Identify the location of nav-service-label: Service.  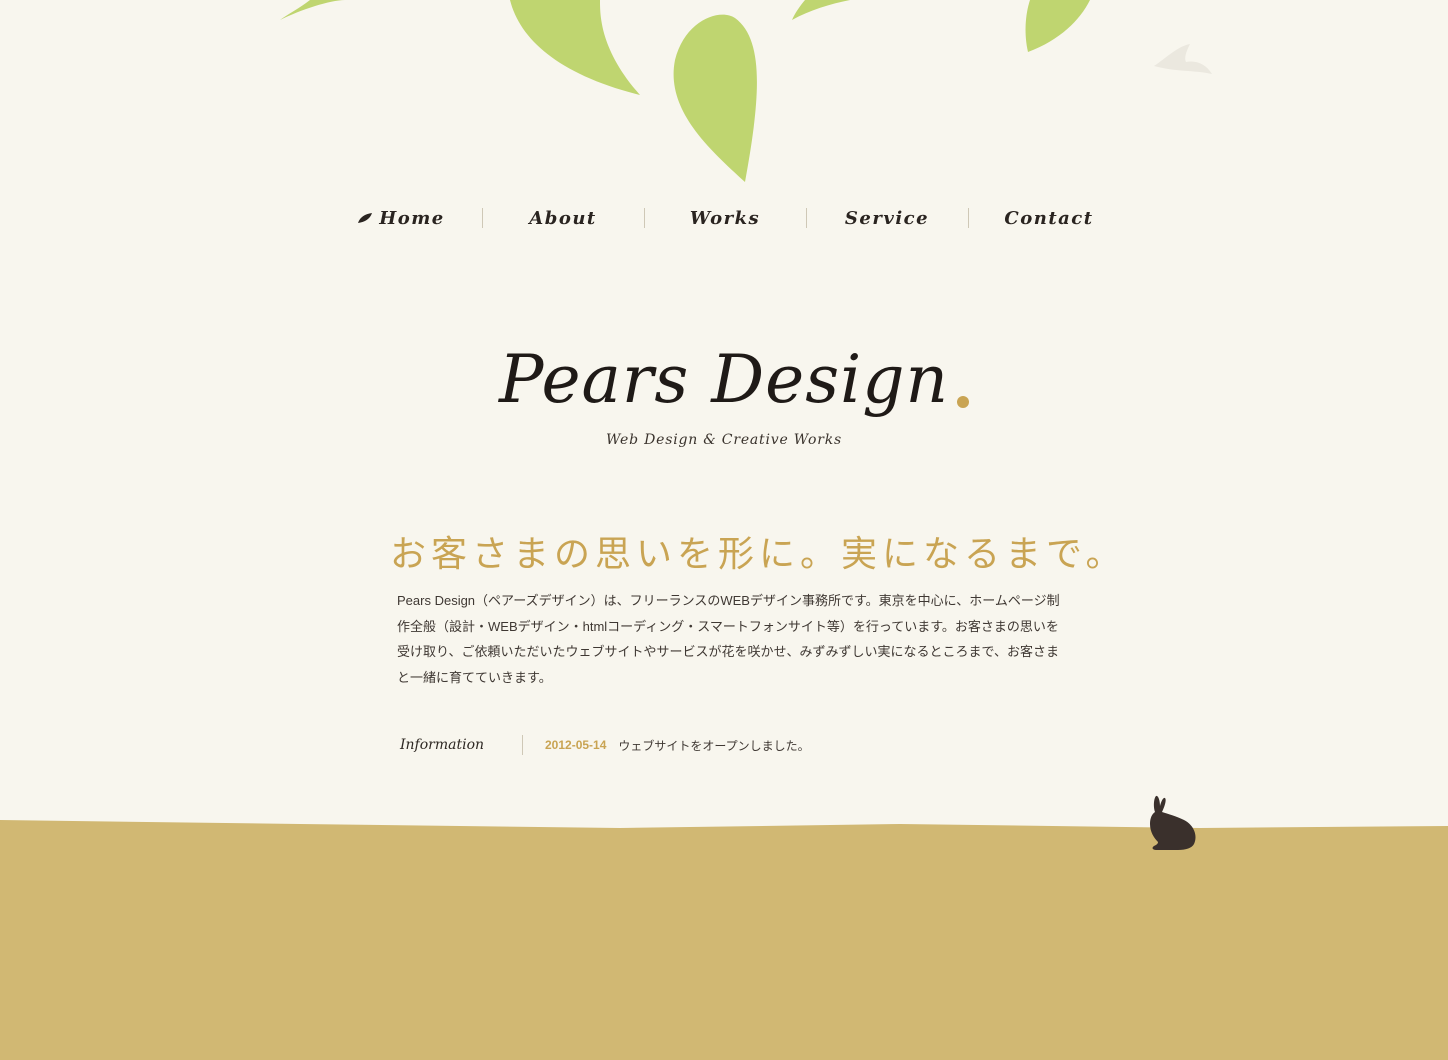
(887, 218).